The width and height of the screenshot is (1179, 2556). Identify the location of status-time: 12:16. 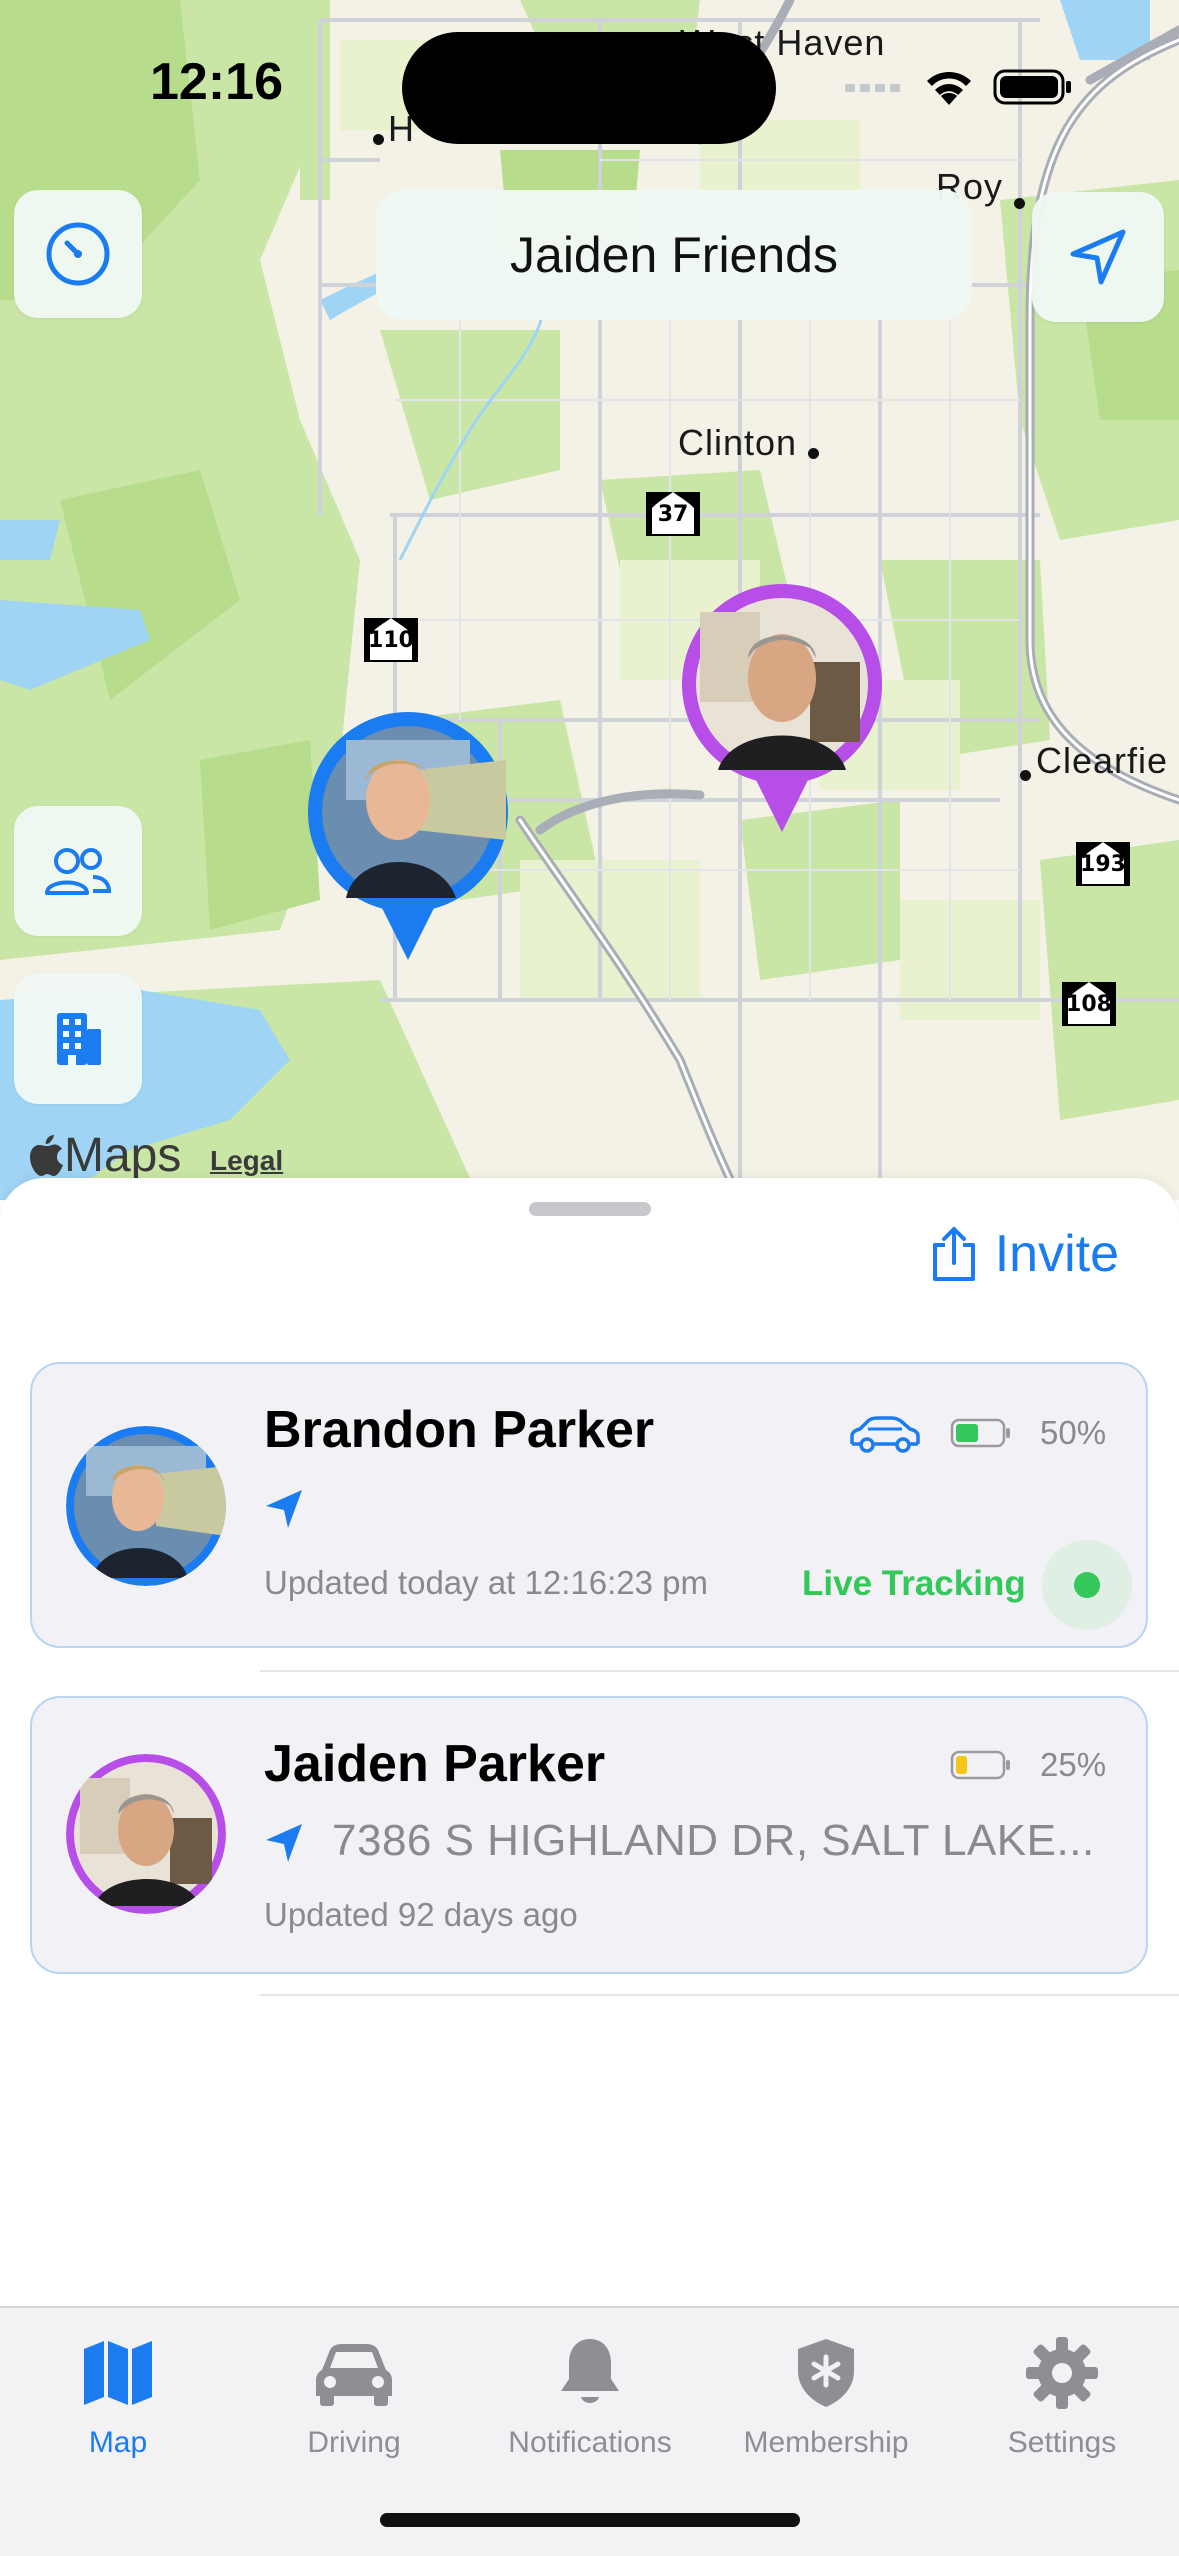
(216, 82).